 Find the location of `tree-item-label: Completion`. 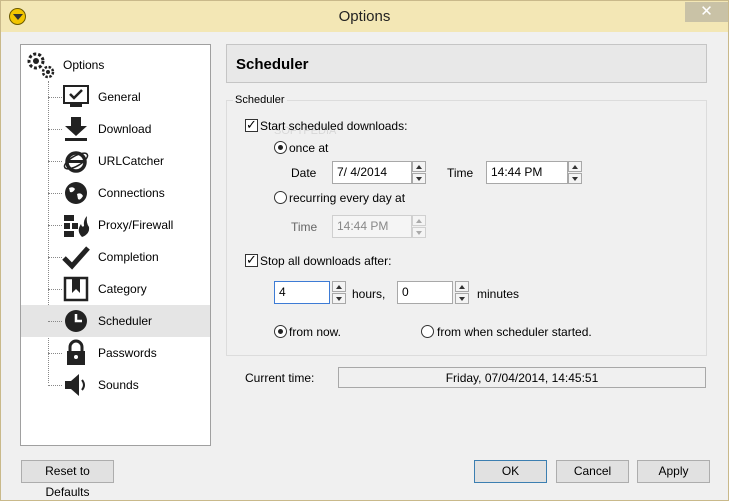

tree-item-label: Completion is located at coordinates (128, 257).